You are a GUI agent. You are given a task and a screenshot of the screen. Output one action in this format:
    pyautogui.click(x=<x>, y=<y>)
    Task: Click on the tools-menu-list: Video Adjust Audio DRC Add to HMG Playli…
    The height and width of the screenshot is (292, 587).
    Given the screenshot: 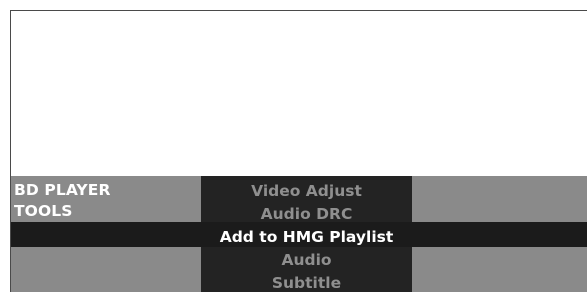 What is the action you would take?
    pyautogui.click(x=306, y=236)
    